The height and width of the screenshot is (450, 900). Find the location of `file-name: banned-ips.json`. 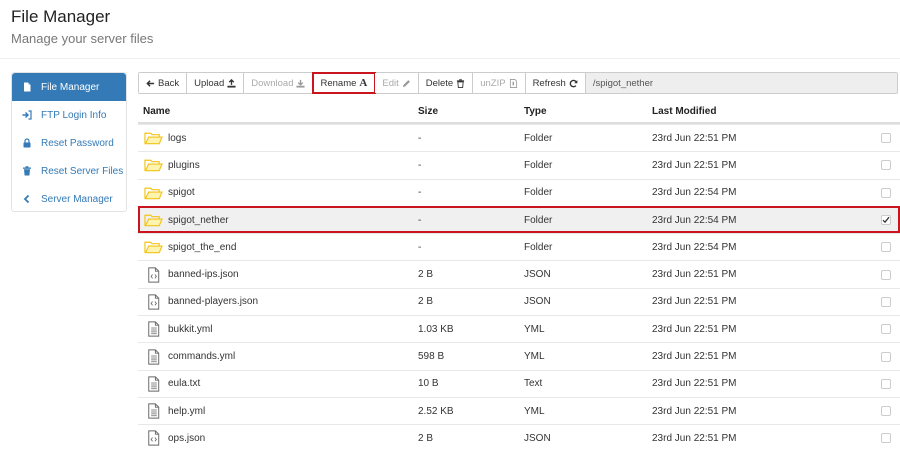

file-name: banned-ips.json is located at coordinates (203, 274).